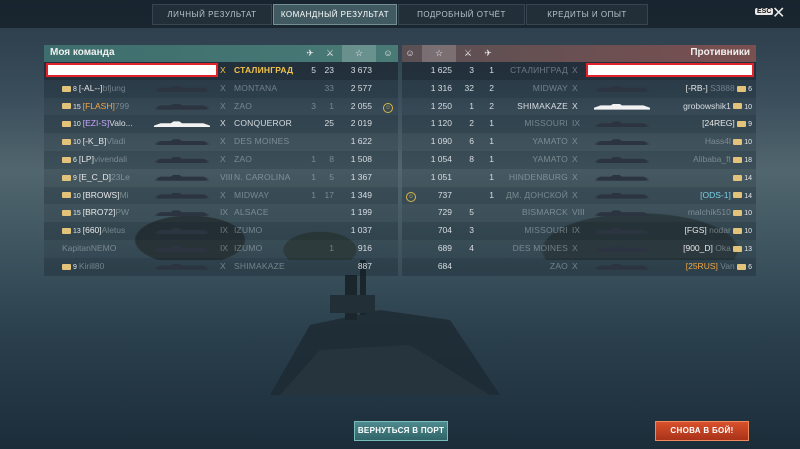 This screenshot has height=449, width=800. What do you see at coordinates (83, 267) in the screenshot?
I see `player-cell: 9 Kirill80` at bounding box center [83, 267].